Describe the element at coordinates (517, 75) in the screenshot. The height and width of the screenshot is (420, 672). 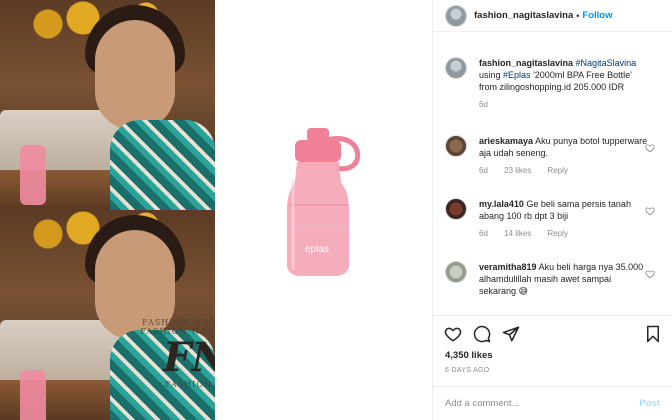
I see `caption-tag: #Eplas` at that location.